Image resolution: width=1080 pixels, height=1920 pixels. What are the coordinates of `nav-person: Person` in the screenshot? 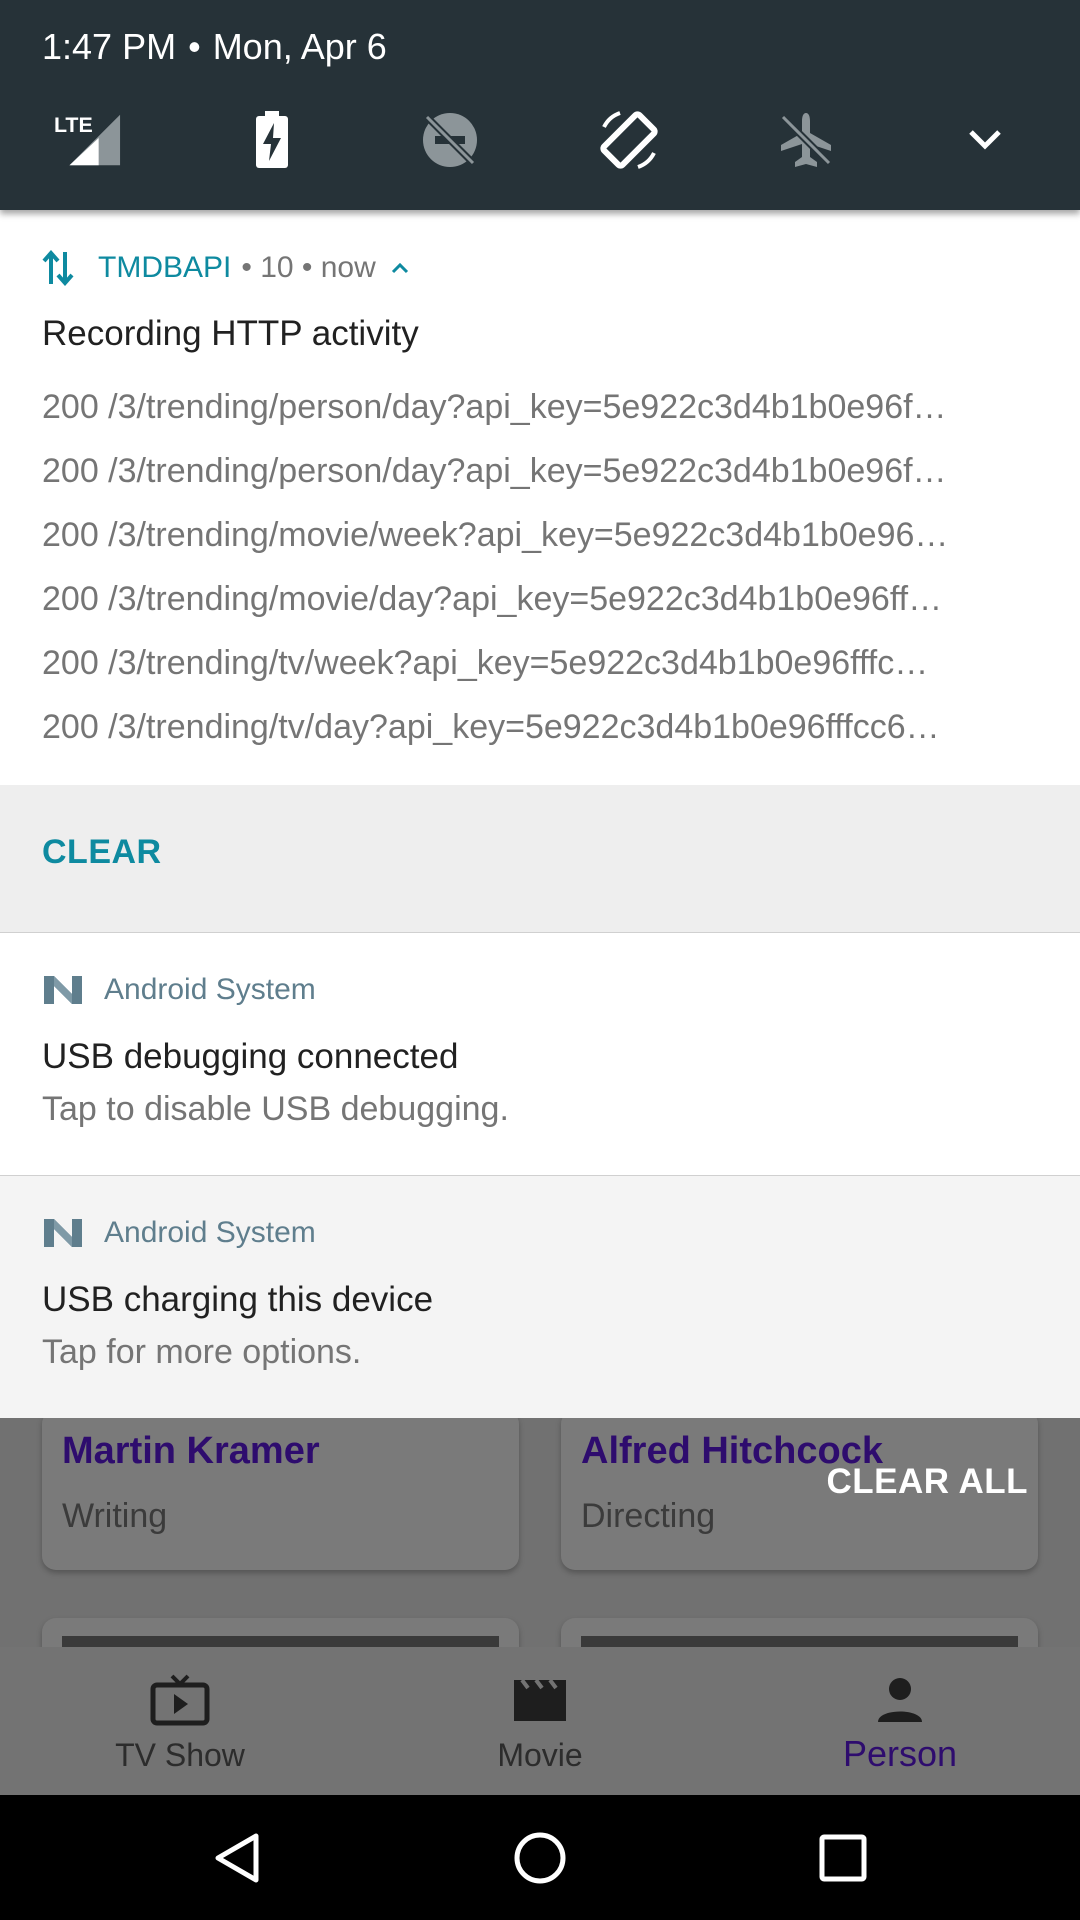 It's located at (900, 1721).